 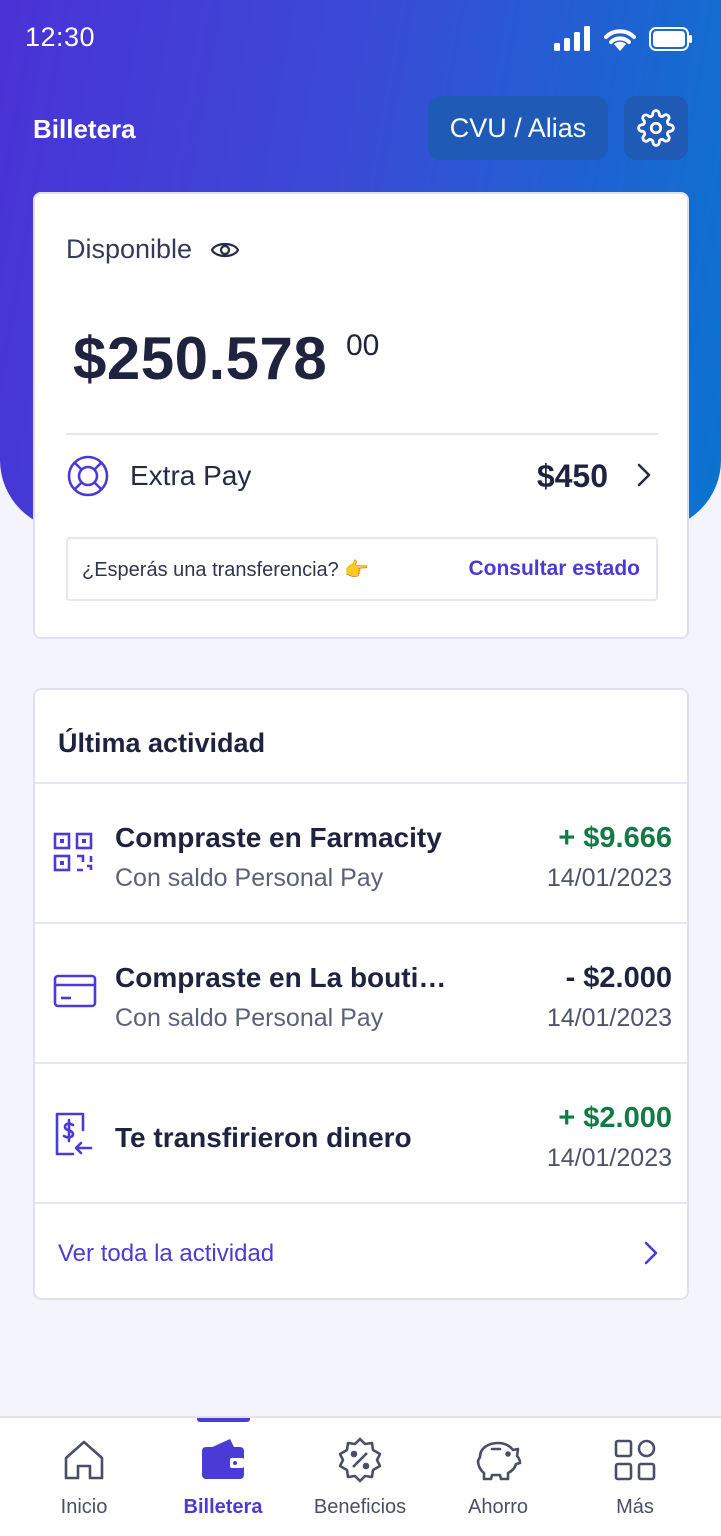 What do you see at coordinates (363, 345) in the screenshot?
I see `balance-cents: 00` at bounding box center [363, 345].